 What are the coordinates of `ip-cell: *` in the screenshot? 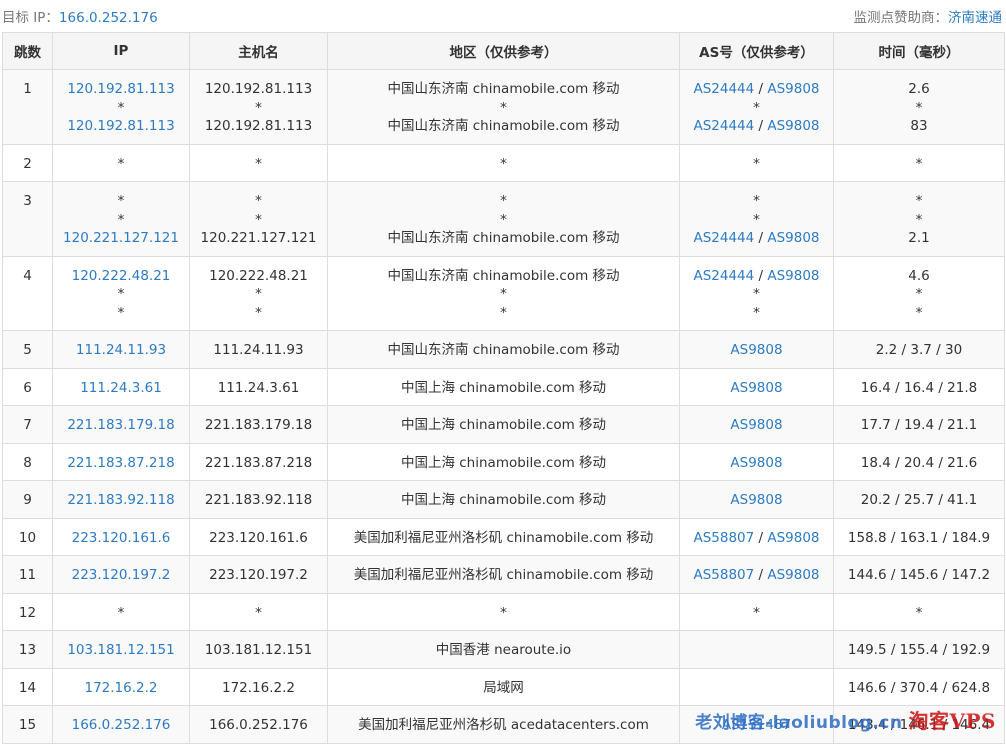 It's located at (121, 611).